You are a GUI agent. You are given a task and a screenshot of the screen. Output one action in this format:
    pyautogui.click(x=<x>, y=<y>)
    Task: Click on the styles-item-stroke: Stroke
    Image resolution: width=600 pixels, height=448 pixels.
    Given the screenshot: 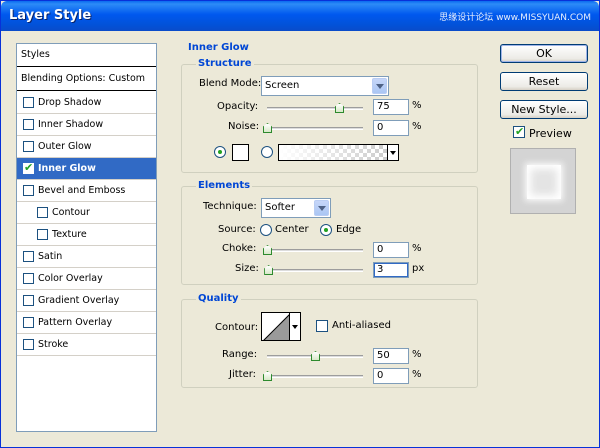 What is the action you would take?
    pyautogui.click(x=86, y=345)
    